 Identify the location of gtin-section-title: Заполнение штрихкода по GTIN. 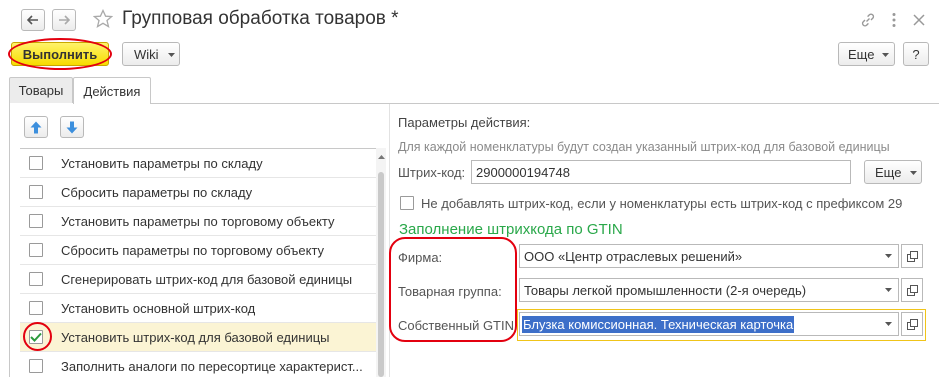
(511, 229).